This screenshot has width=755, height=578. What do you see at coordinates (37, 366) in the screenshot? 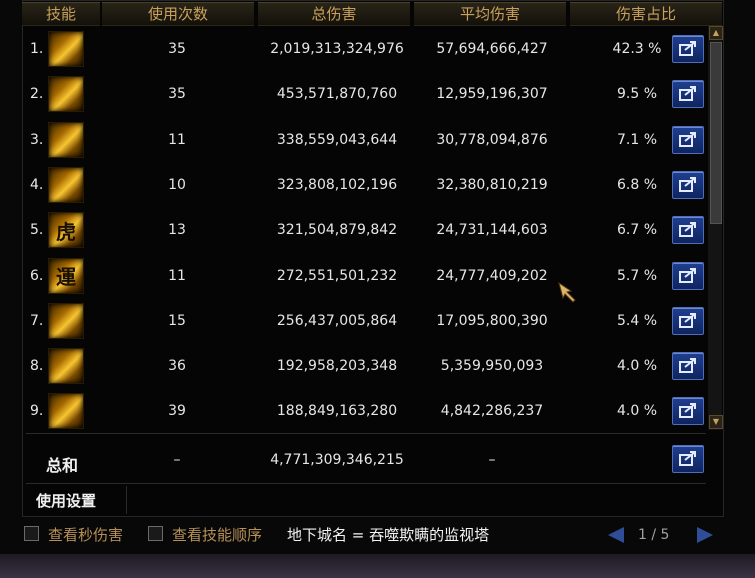
I see `rank-number: 8.` at bounding box center [37, 366].